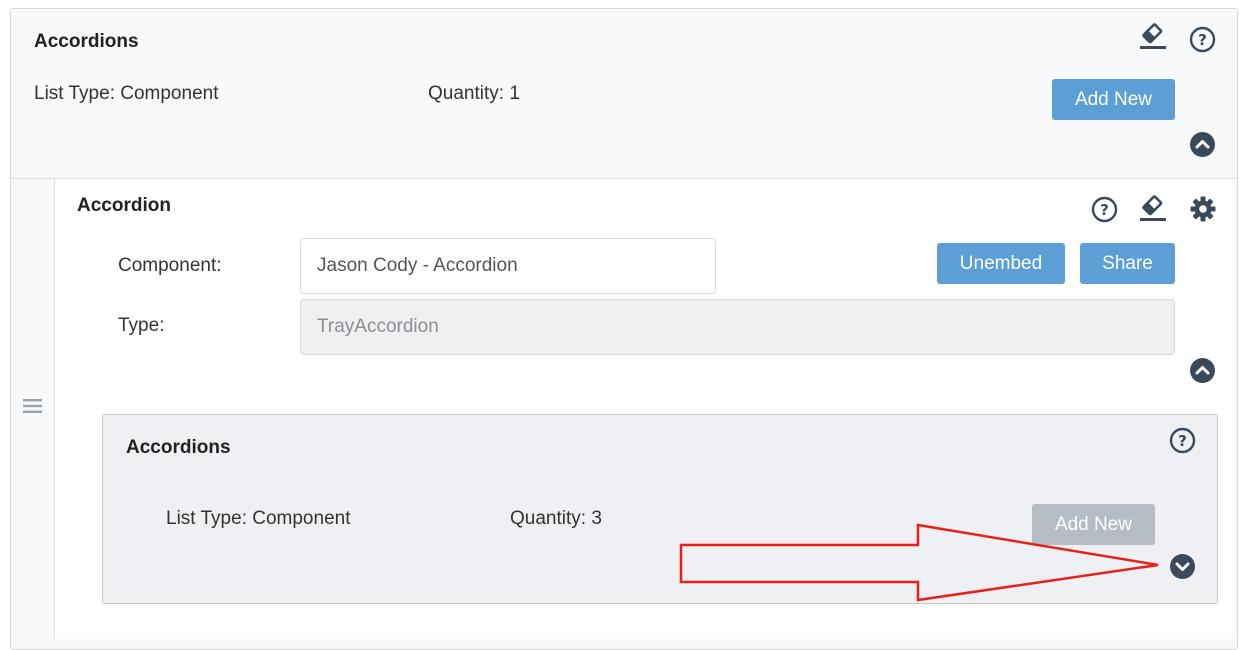 The image size is (1243, 650). What do you see at coordinates (1093, 524) in the screenshot?
I see `nested-add-new-button: Add New` at bounding box center [1093, 524].